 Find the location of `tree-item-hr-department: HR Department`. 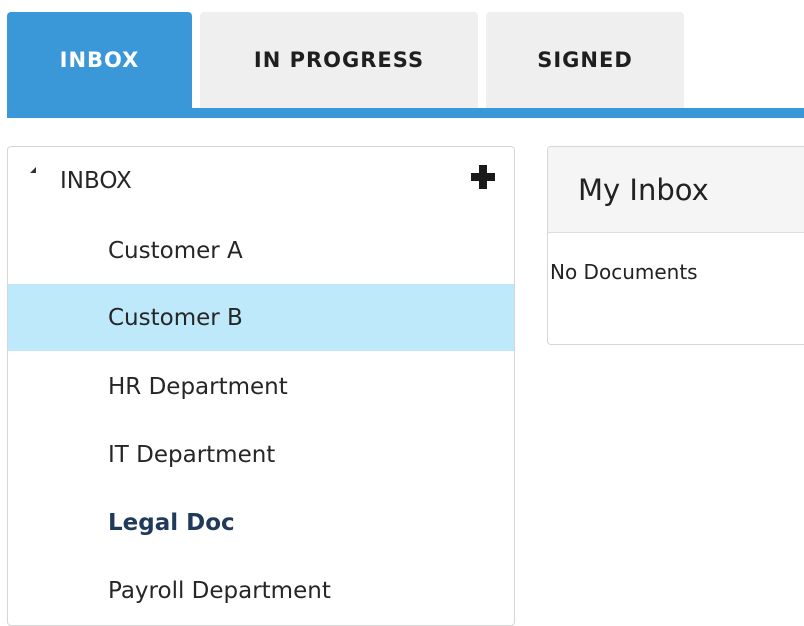

tree-item-hr-department: HR Department is located at coordinates (261, 386).